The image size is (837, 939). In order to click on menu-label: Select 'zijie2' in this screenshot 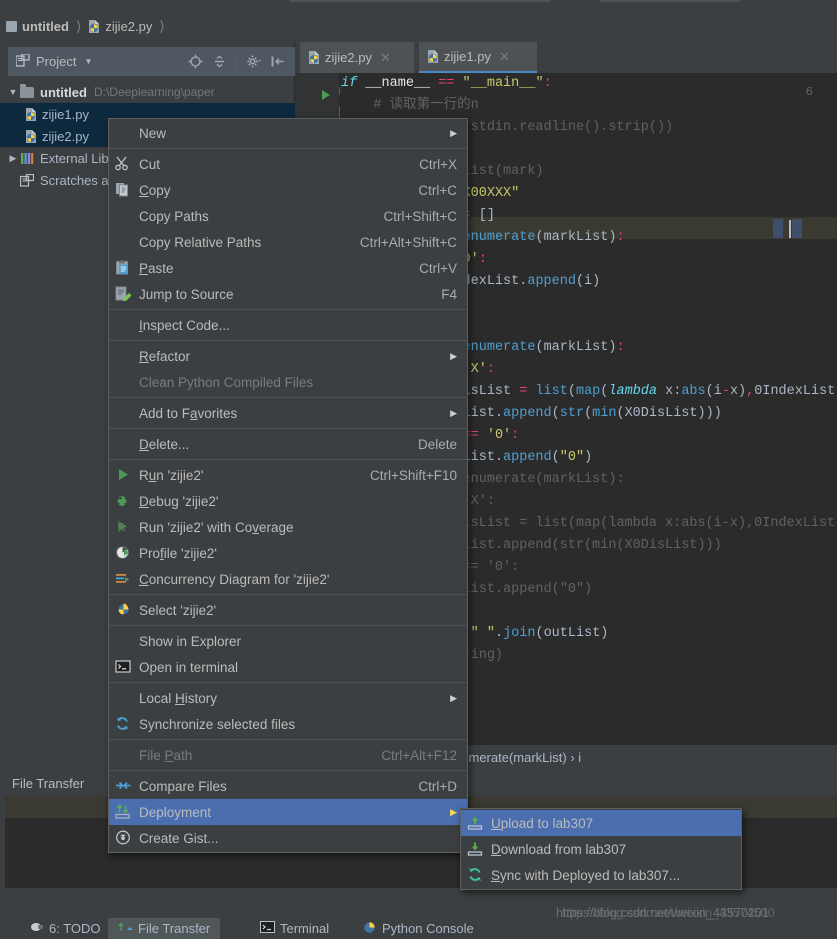, I will do `click(178, 610)`.